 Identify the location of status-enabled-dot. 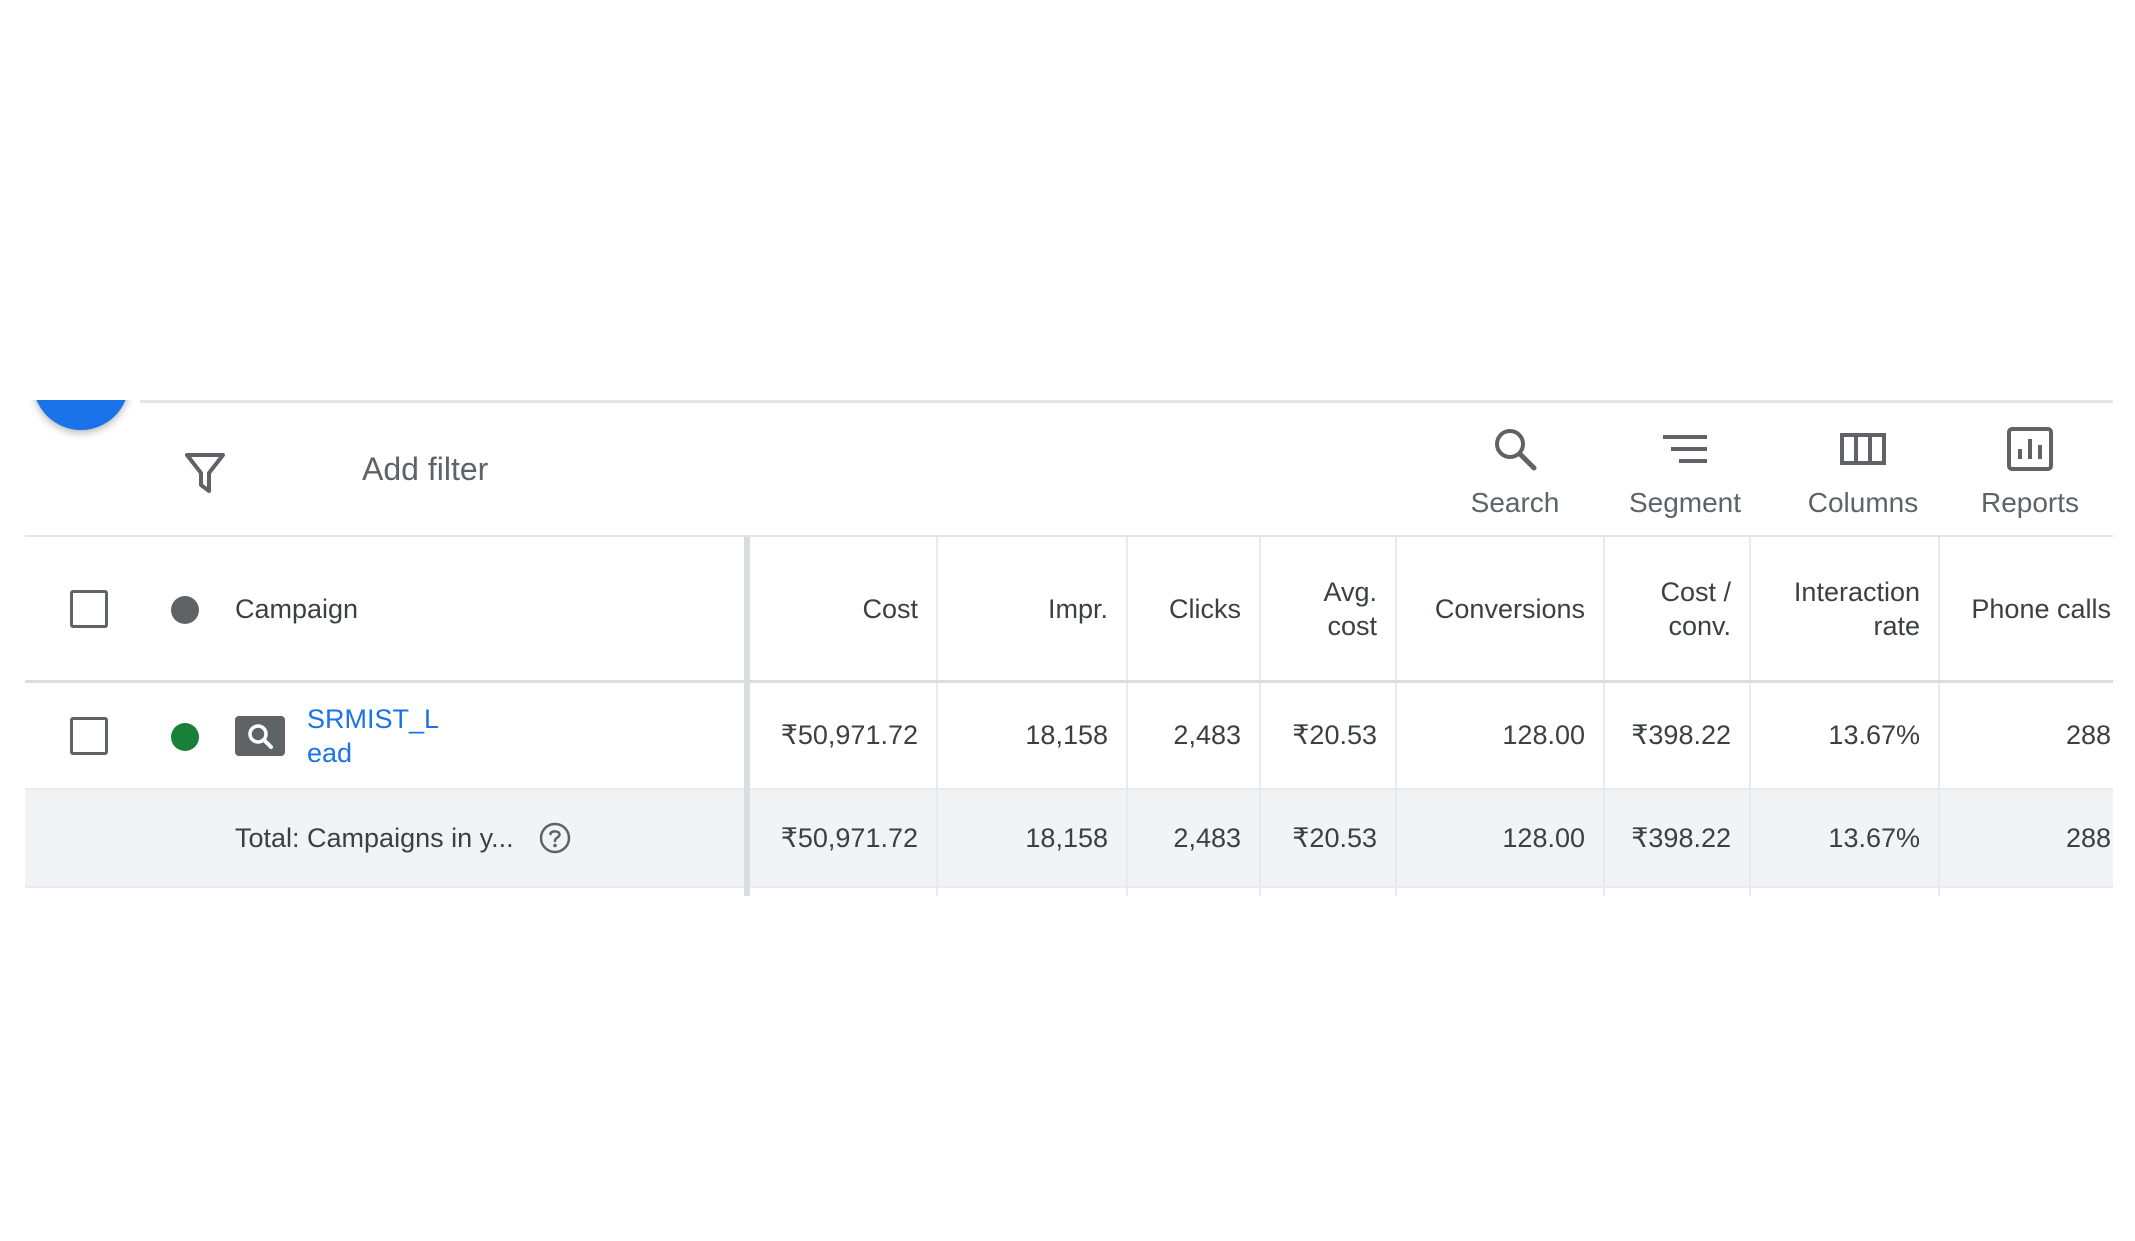
(185, 736).